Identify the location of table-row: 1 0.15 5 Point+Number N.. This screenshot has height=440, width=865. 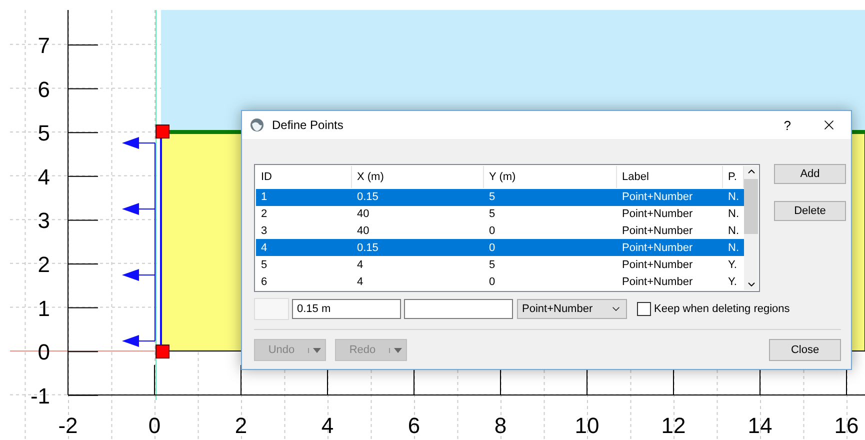
(500, 197).